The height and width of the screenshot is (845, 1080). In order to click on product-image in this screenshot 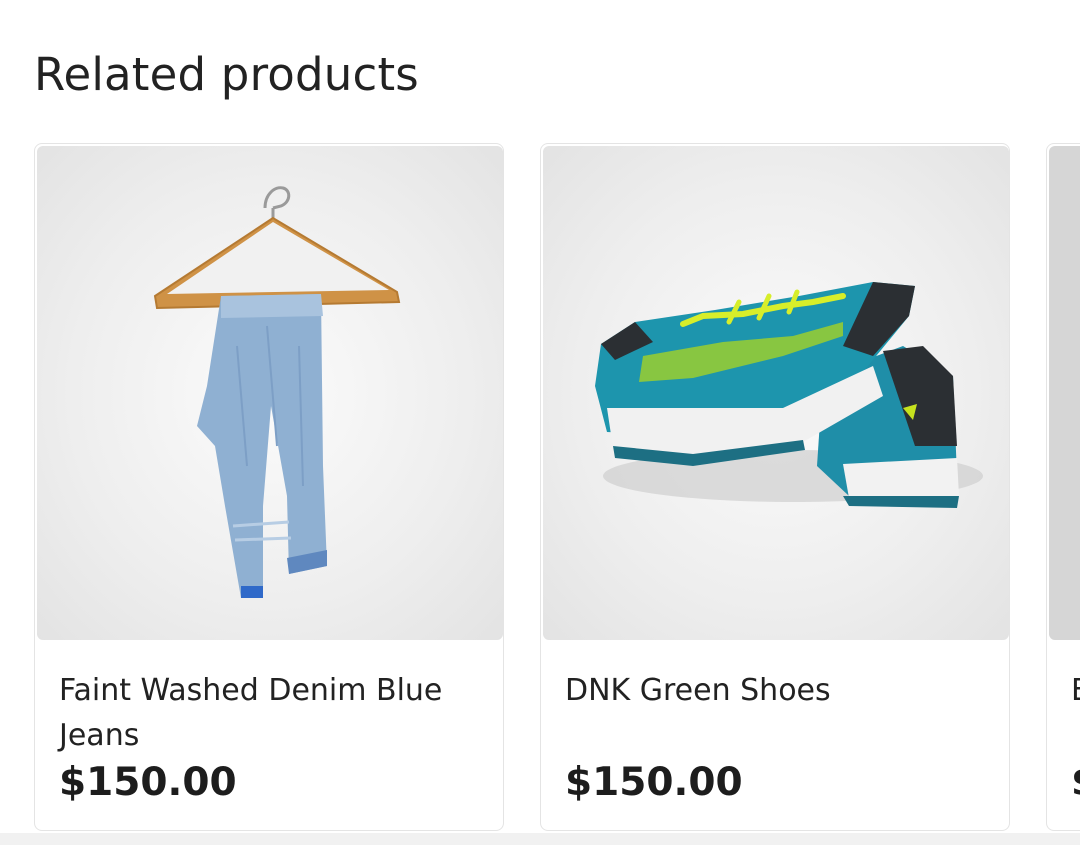, I will do `click(1064, 393)`.